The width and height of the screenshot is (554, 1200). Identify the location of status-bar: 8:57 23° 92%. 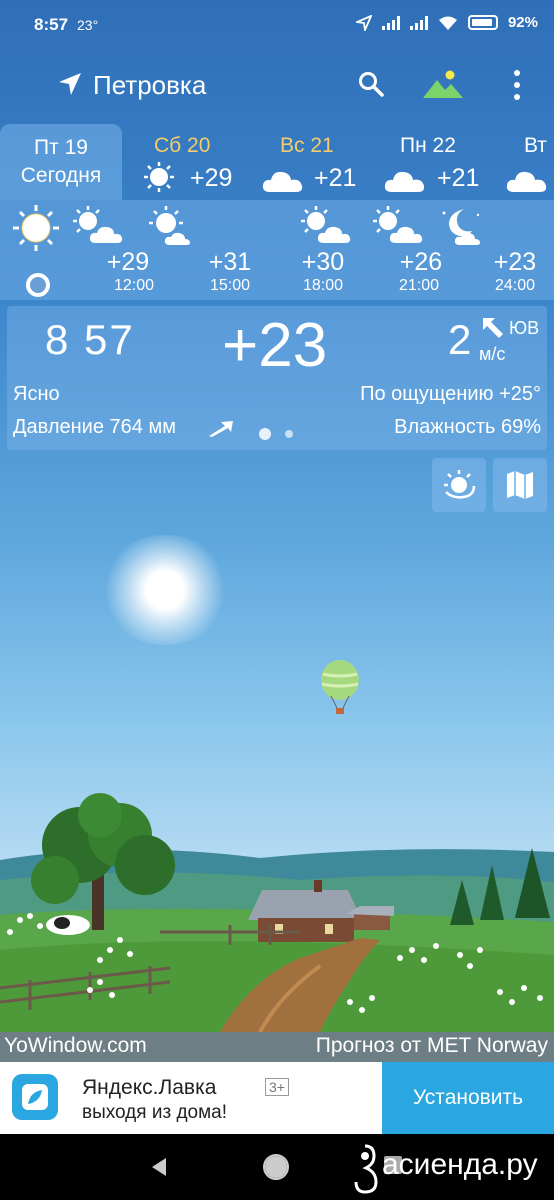
(277, 25).